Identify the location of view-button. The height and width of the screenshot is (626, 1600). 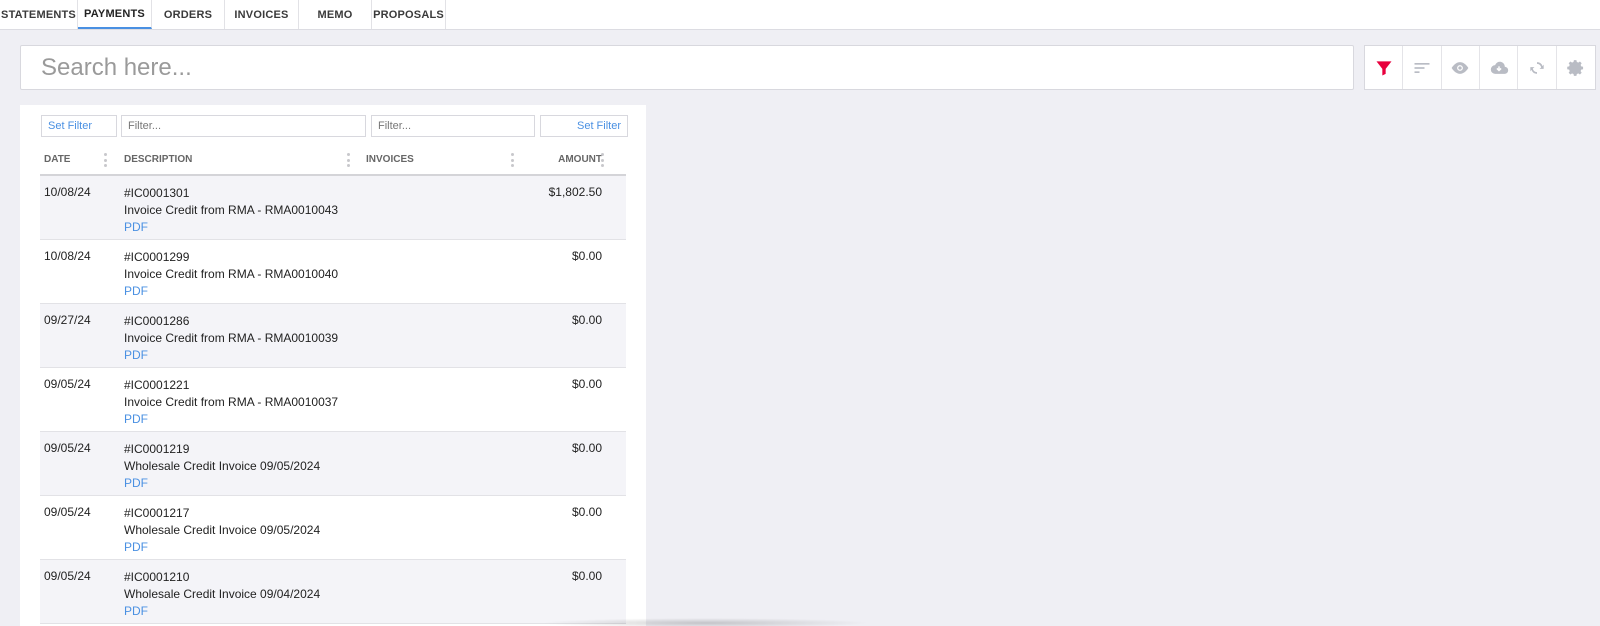
(1461, 67).